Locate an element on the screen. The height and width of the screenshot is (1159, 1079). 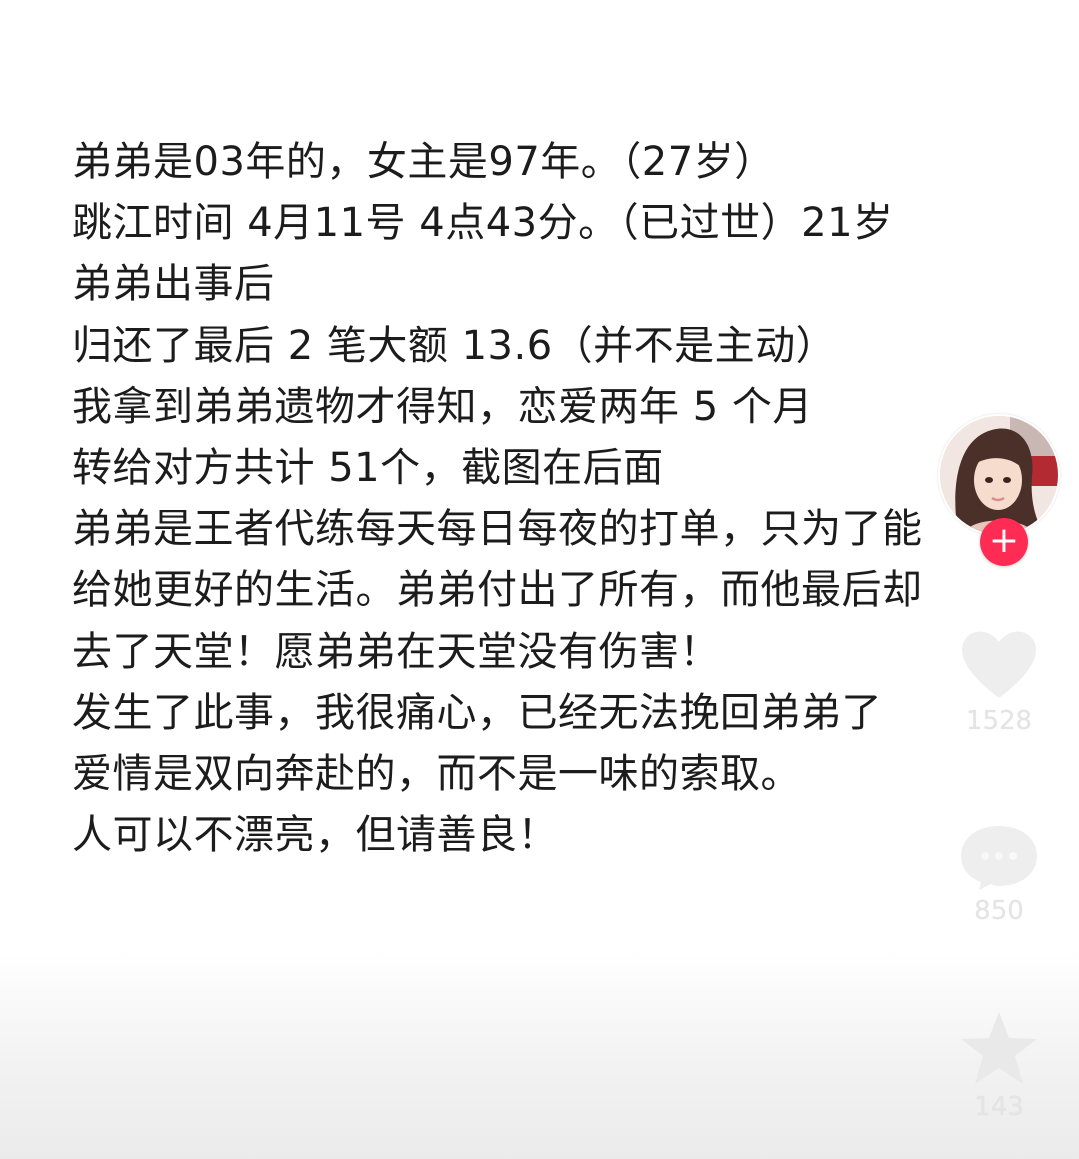
caption-line: 跳江时间 4月11号 4点43分。（已过世）21岁 is located at coordinates (483, 223).